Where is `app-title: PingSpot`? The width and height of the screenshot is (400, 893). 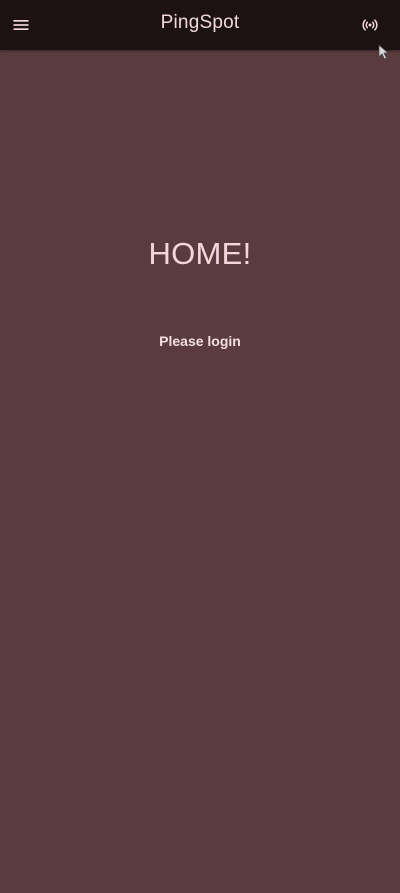 app-title: PingSpot is located at coordinates (200, 22).